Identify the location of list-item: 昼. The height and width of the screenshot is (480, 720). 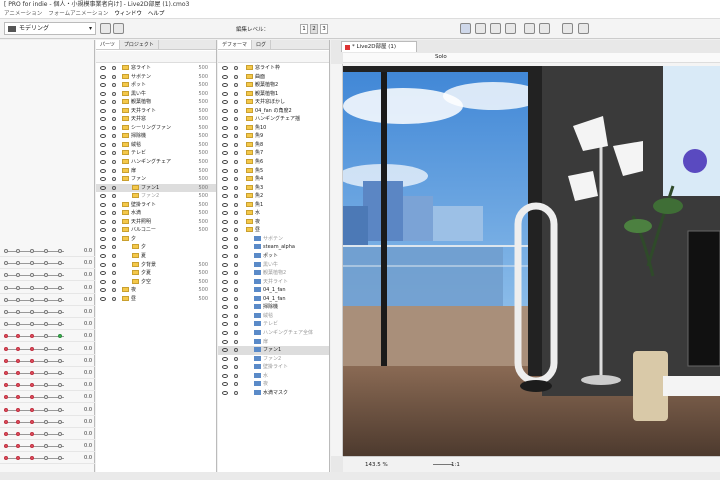
(273, 230).